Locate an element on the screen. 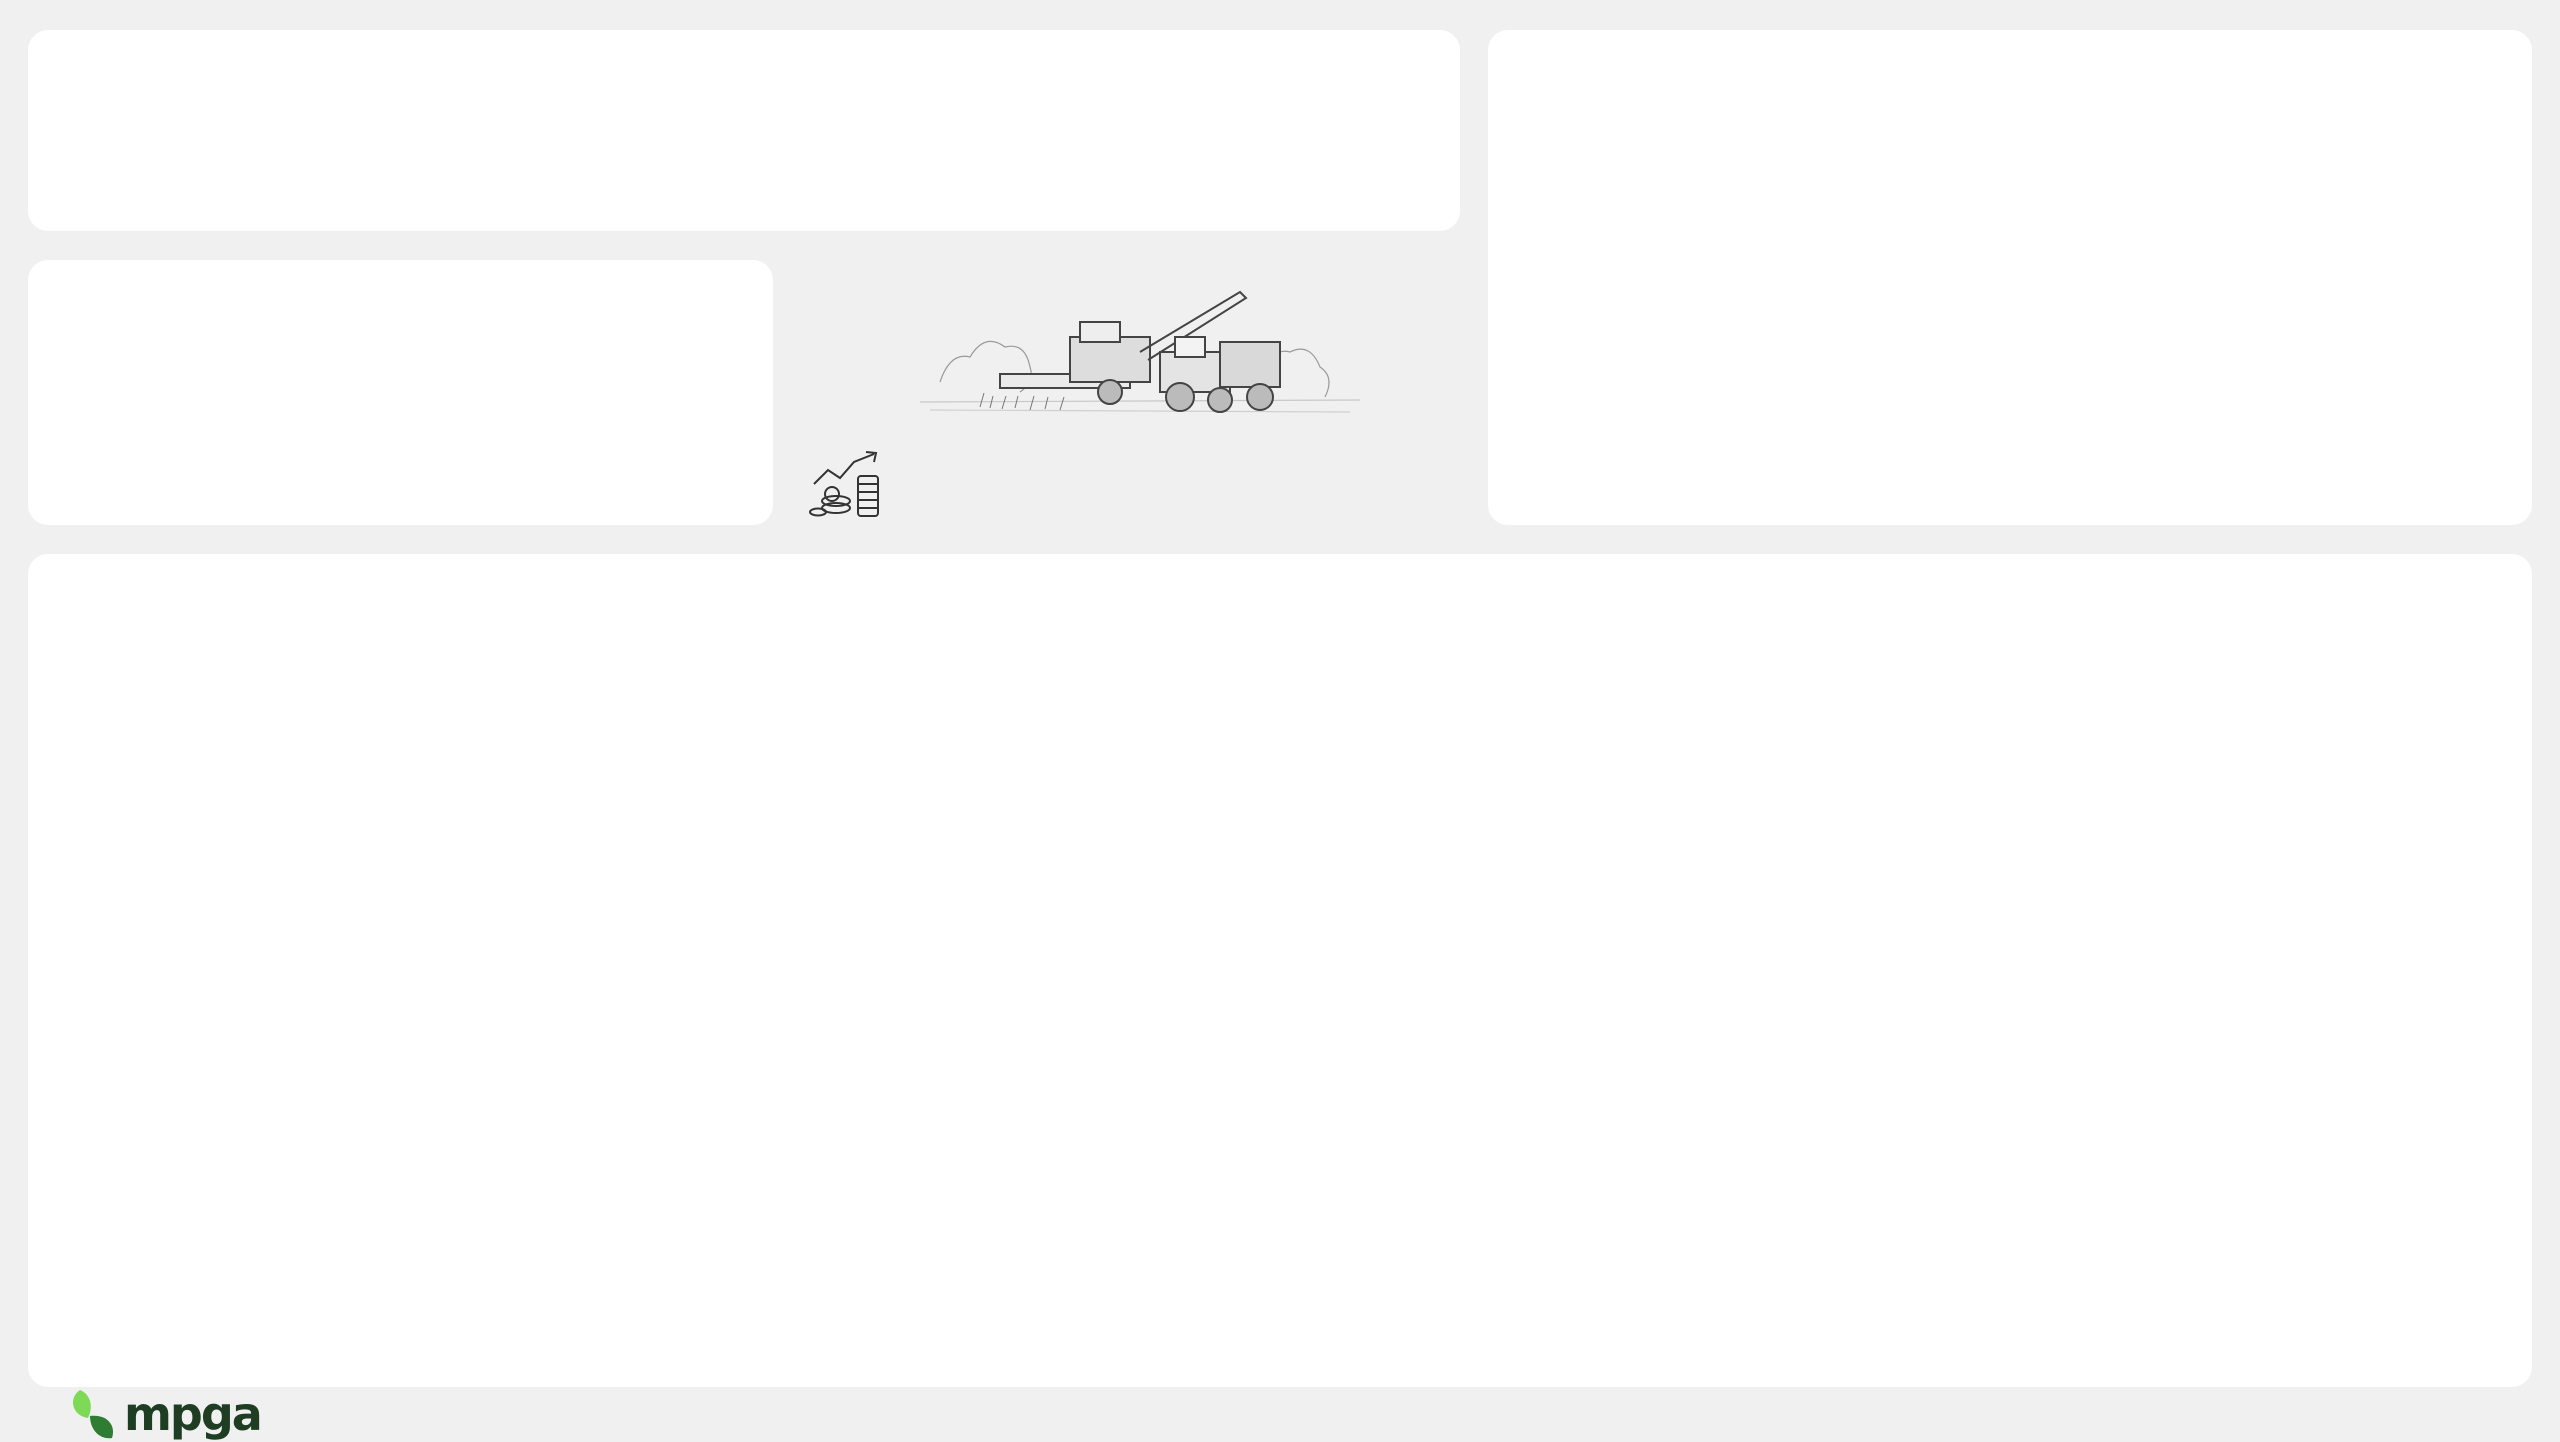 The width and height of the screenshot is (2560, 1442). right-panel is located at coordinates (2010, 277).